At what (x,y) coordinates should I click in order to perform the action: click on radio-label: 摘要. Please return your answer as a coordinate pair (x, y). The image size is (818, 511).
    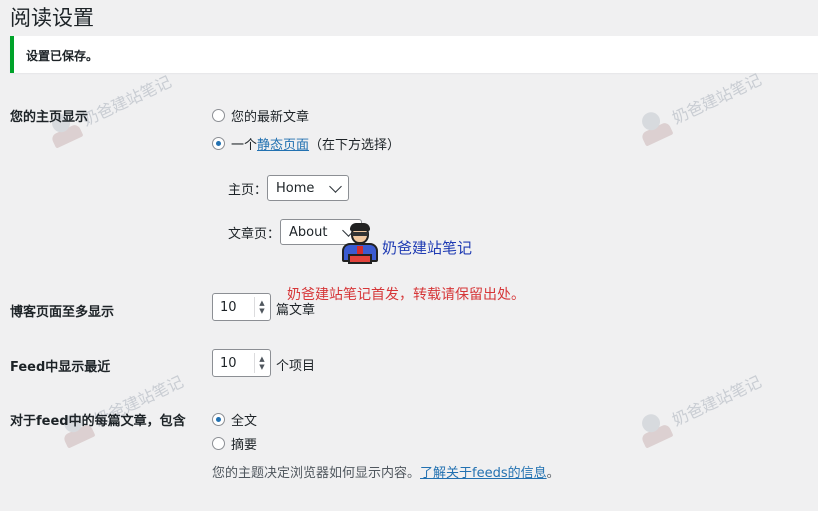
    Looking at the image, I should click on (244, 445).